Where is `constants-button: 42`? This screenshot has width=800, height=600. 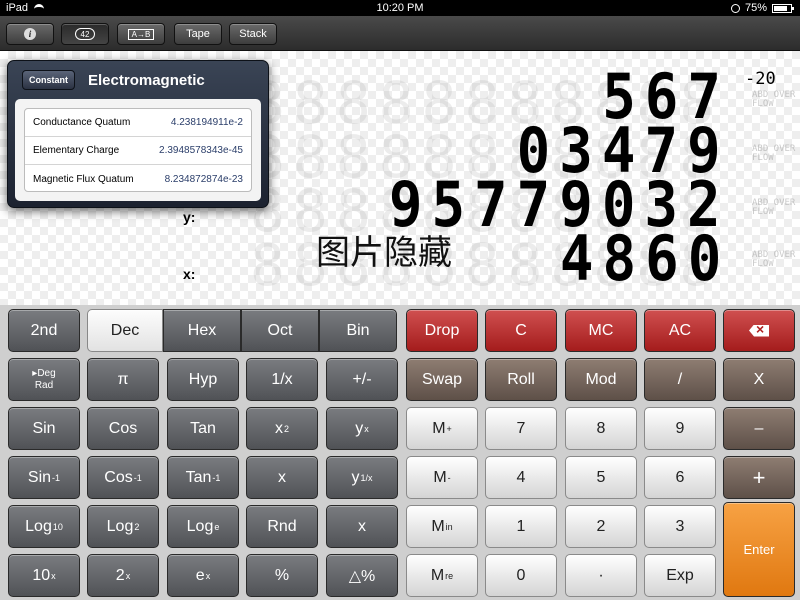
constants-button: 42 is located at coordinates (85, 34).